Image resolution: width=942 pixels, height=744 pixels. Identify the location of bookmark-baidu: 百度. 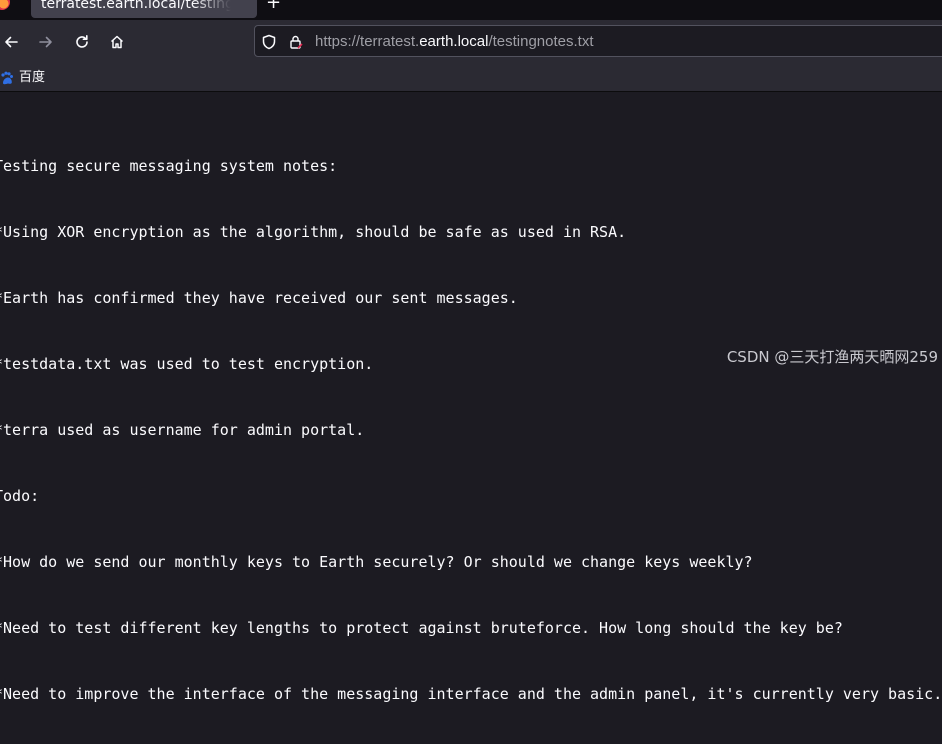
(22, 78).